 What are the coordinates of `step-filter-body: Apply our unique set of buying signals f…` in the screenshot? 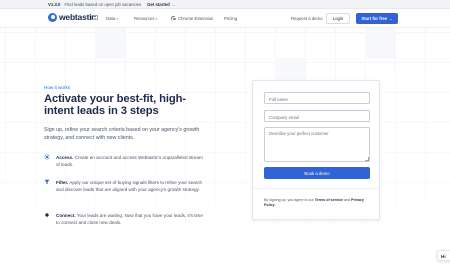 It's located at (129, 186).